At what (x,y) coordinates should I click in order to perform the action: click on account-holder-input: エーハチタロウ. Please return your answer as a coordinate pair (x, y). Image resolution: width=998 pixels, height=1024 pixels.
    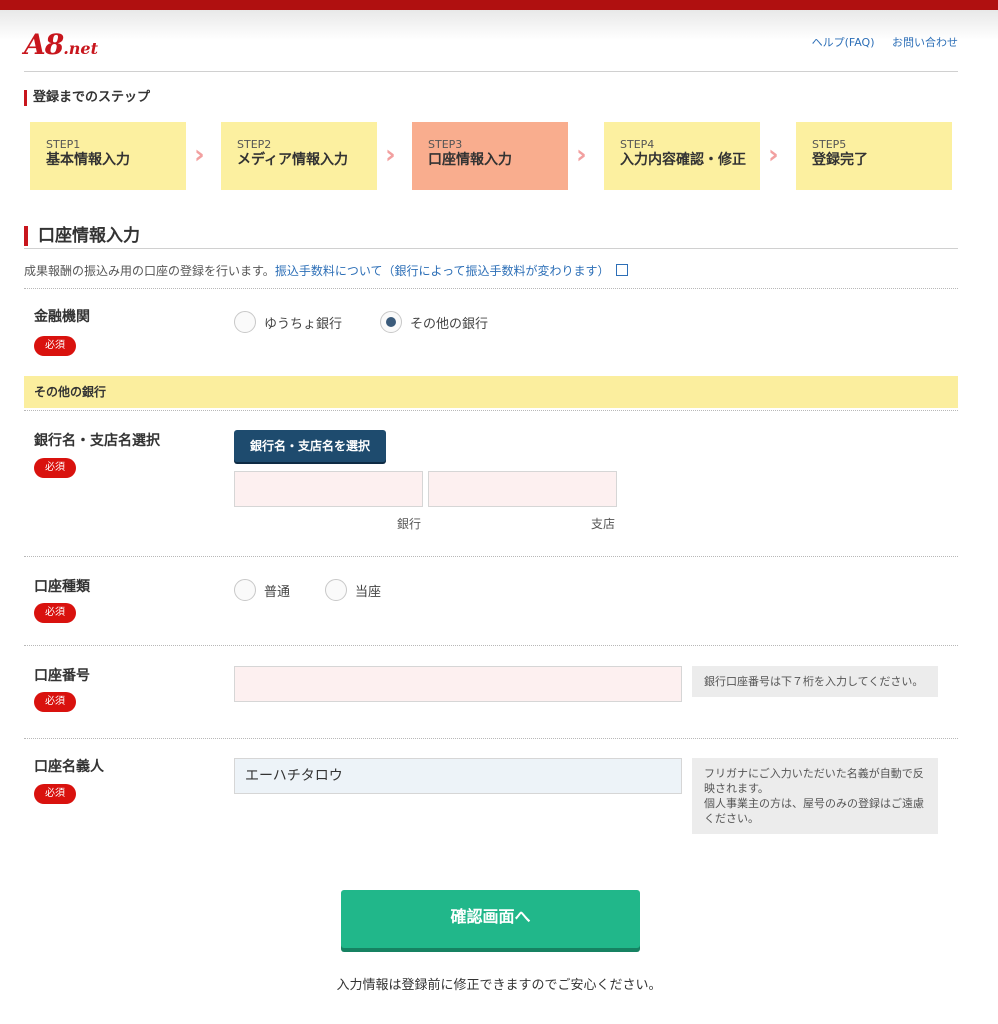
    Looking at the image, I should click on (458, 776).